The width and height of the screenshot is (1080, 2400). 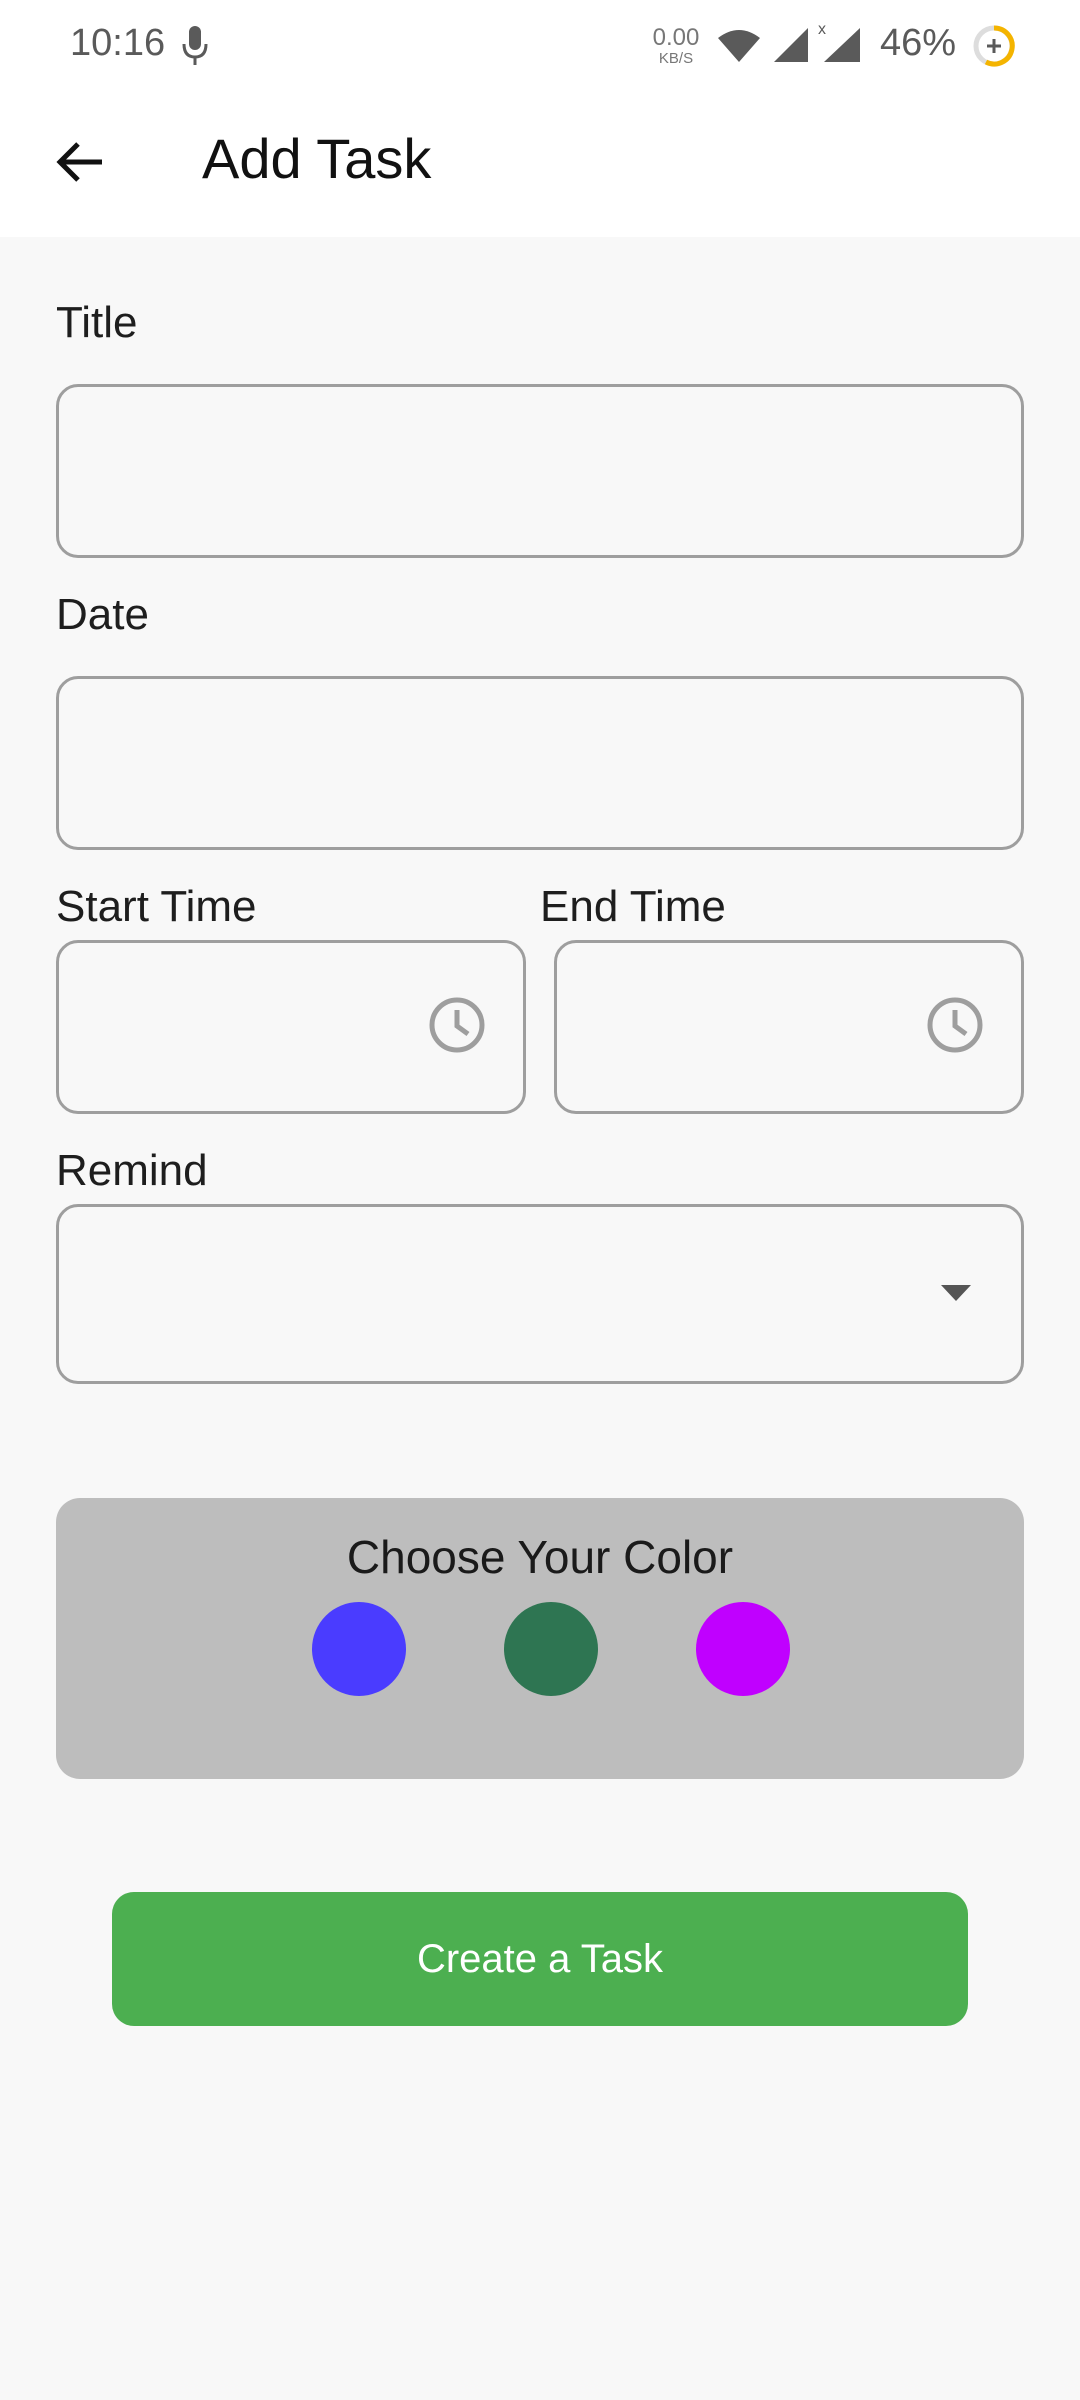 I want to click on network-speed: 0.00 KB/S, so click(x=676, y=45).